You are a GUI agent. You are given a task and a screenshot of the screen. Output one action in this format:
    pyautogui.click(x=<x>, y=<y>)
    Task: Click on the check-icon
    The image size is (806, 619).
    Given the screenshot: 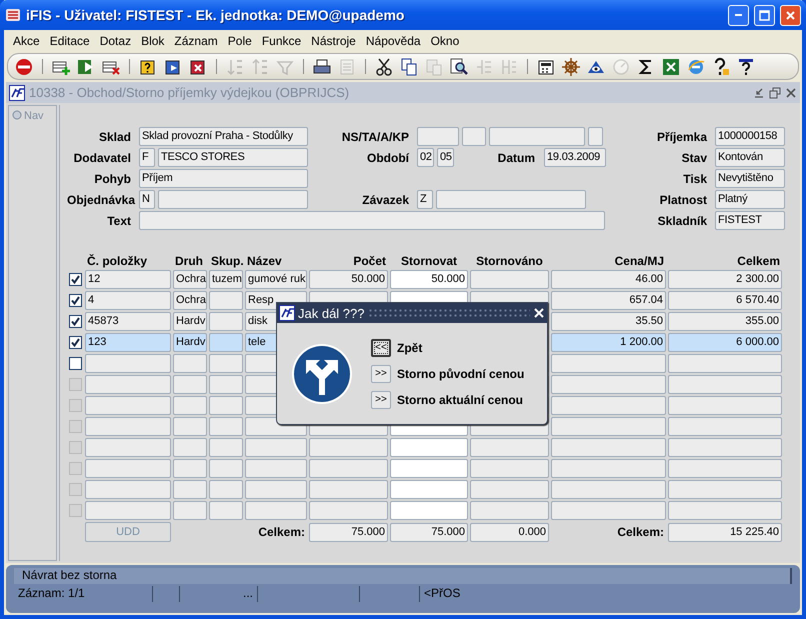 What is the action you would take?
    pyautogui.click(x=75, y=321)
    